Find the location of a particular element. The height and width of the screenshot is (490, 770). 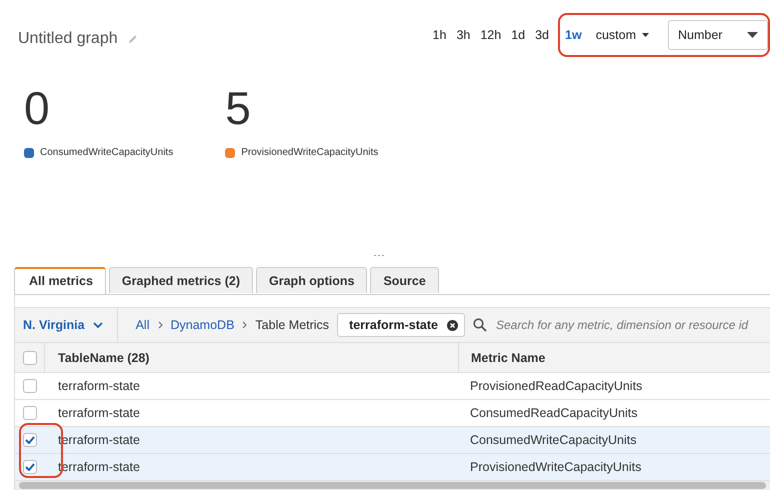

column-header: Metric Name is located at coordinates (502, 357).